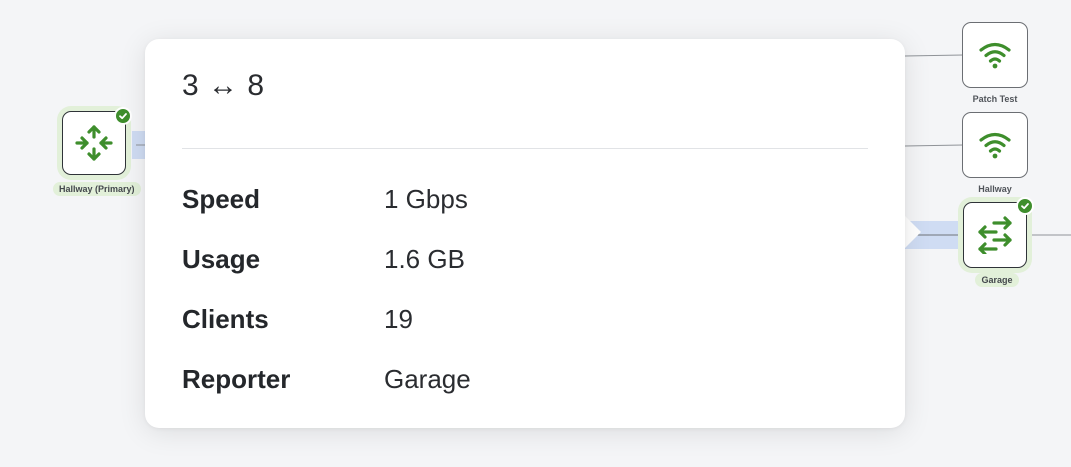 This screenshot has height=467, width=1071. I want to click on tooltip-arrow, so click(912, 232).